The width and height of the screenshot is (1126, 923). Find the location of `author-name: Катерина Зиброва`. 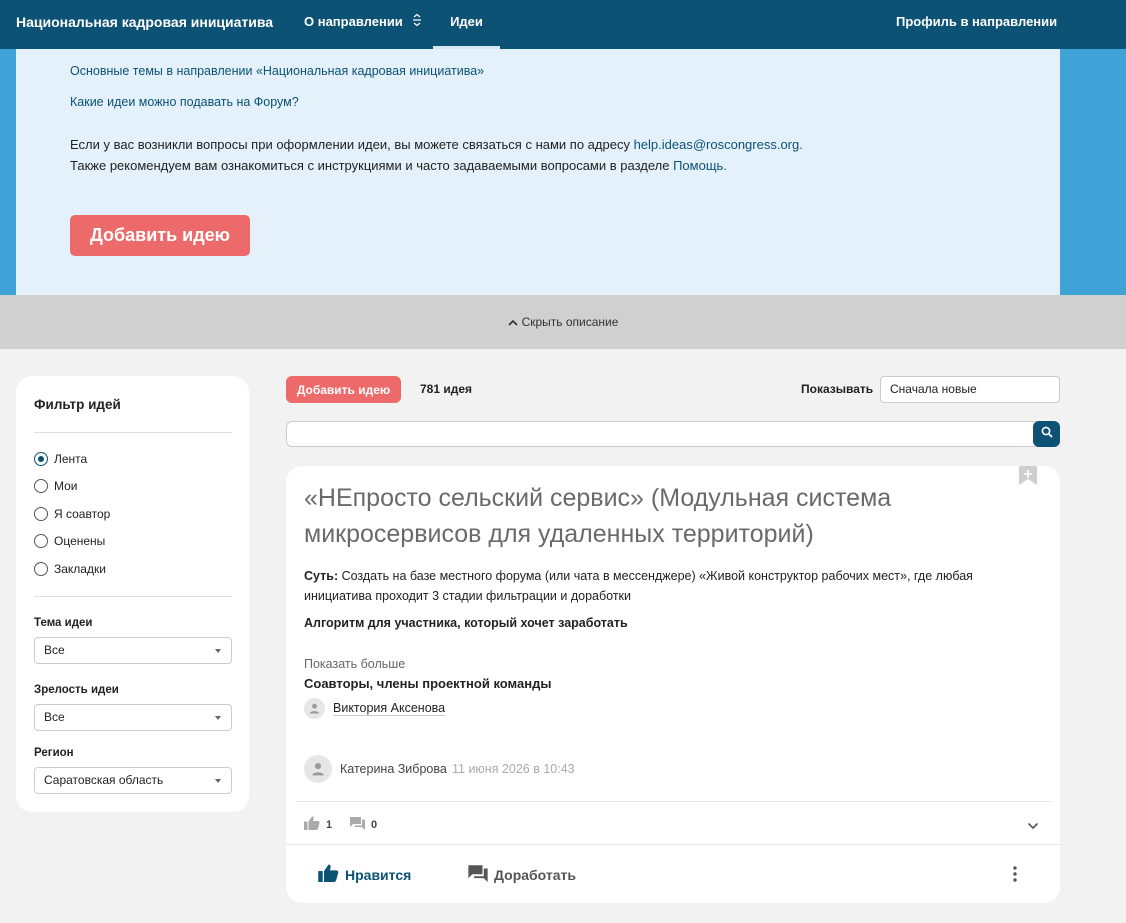

author-name: Катерина Зиброва is located at coordinates (393, 769).